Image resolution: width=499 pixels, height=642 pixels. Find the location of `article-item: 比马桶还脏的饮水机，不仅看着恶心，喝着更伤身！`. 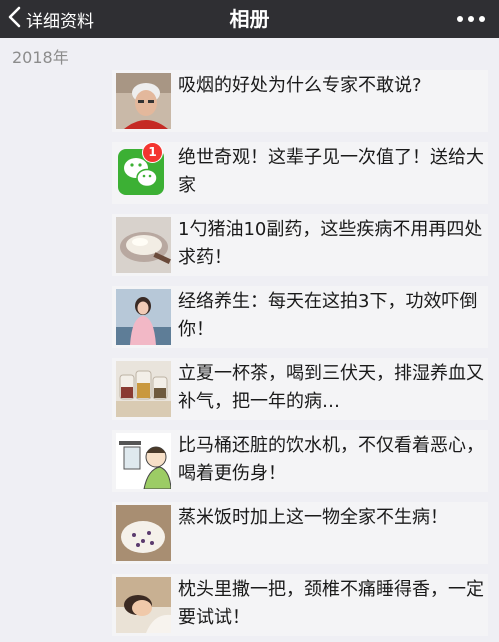

article-item: 比马桶还脏的饮水机，不仅看着恶心，喝着更伤身！ is located at coordinates (300, 461).